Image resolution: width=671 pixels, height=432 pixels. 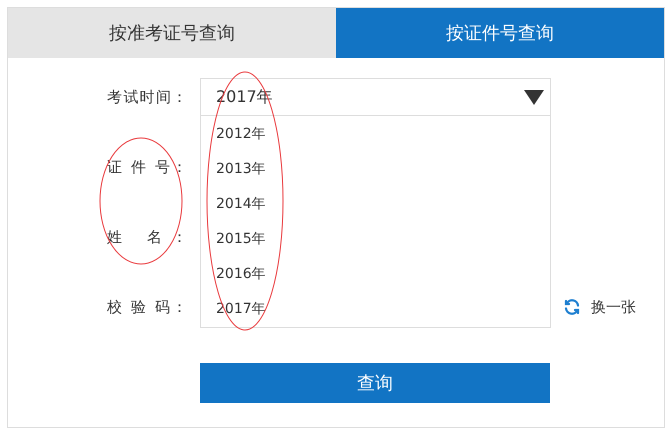 What do you see at coordinates (572, 307) in the screenshot?
I see `refresh-icon` at bounding box center [572, 307].